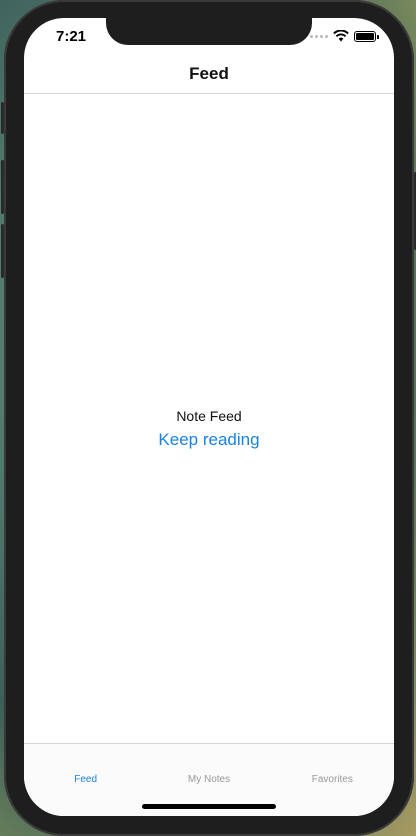  Describe the element at coordinates (85, 780) in the screenshot. I see `tab-feed: Feed` at that location.